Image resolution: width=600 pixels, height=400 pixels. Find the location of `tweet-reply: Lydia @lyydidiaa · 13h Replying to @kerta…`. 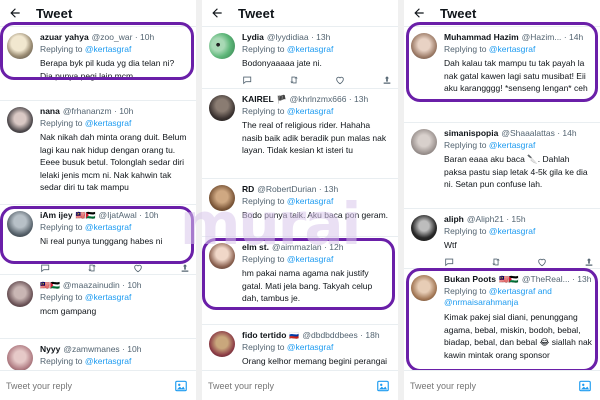

tweet-reply: Lydia @lyydidiaa · 13h Replying to @kerta… is located at coordinates (300, 57).